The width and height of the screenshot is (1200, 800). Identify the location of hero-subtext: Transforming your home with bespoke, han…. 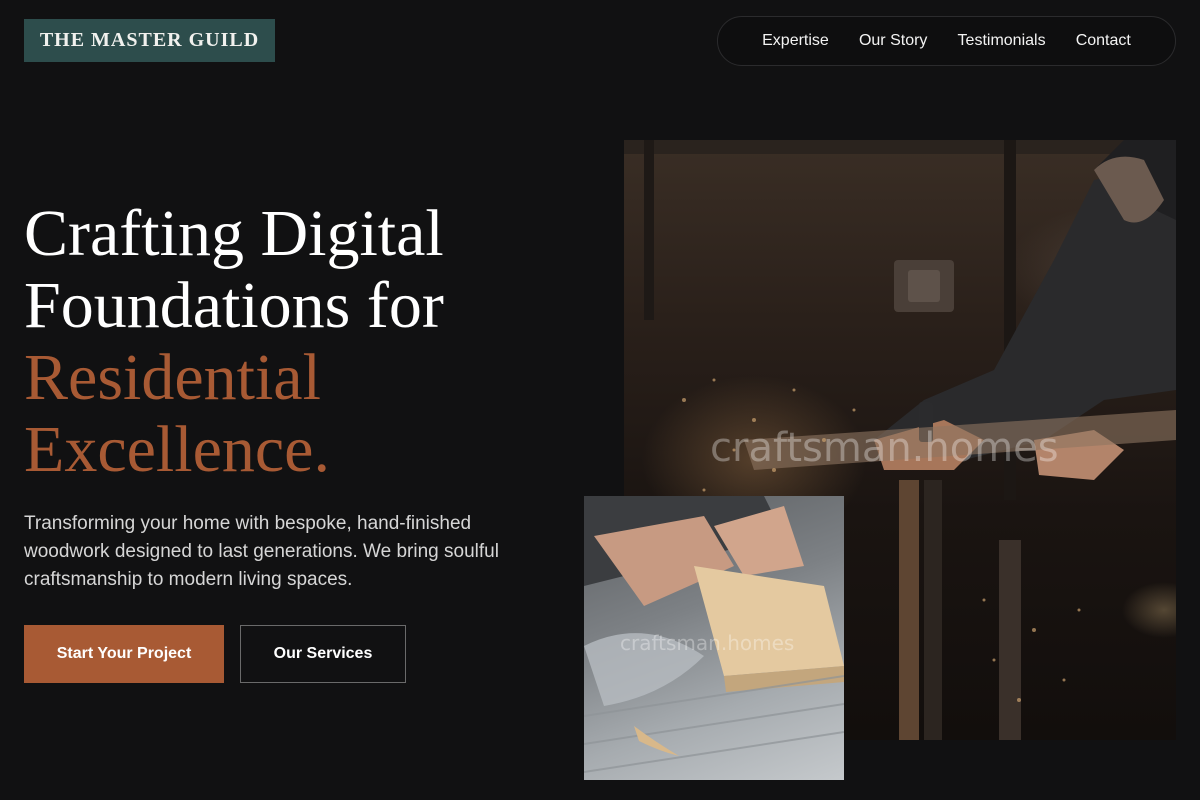
(261, 551).